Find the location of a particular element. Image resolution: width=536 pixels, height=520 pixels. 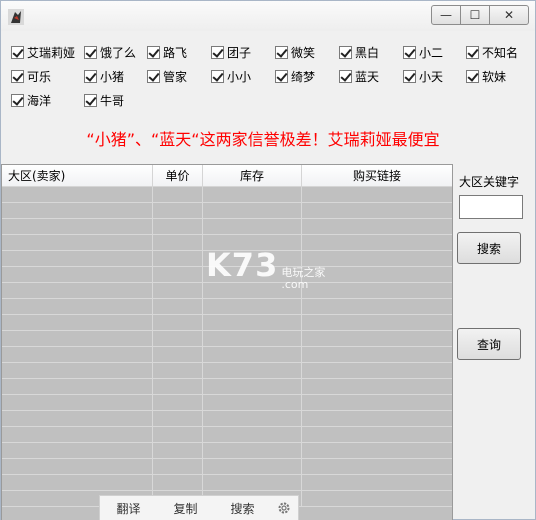

query-button: 查询 is located at coordinates (489, 344).